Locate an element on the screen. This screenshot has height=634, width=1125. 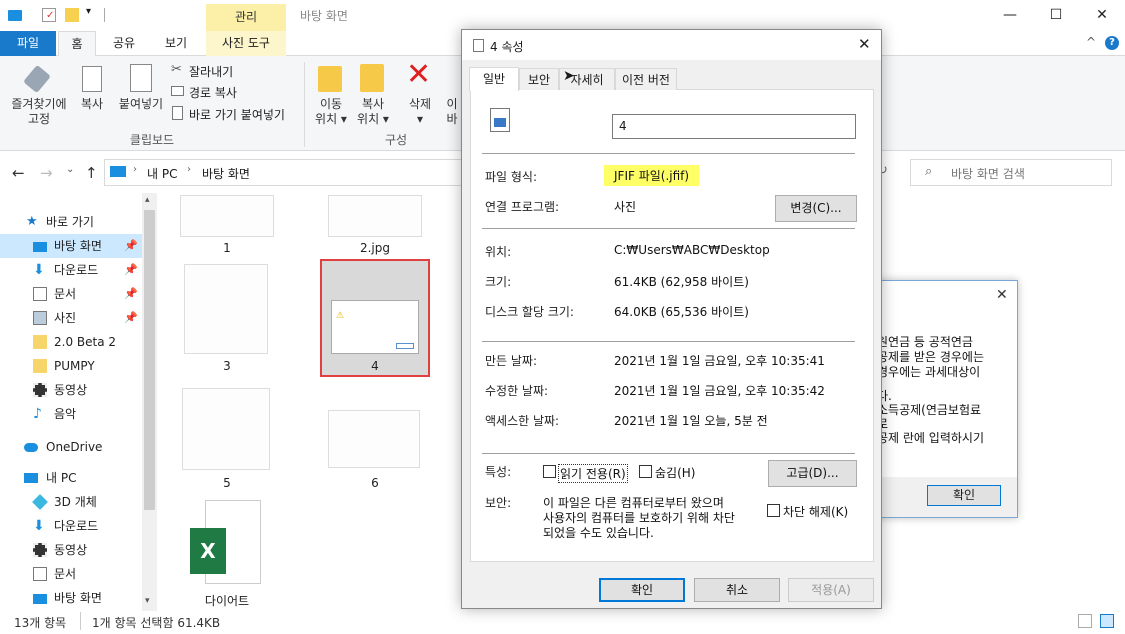
modified-label: 수정한 날짜: is located at coordinates (517, 391).